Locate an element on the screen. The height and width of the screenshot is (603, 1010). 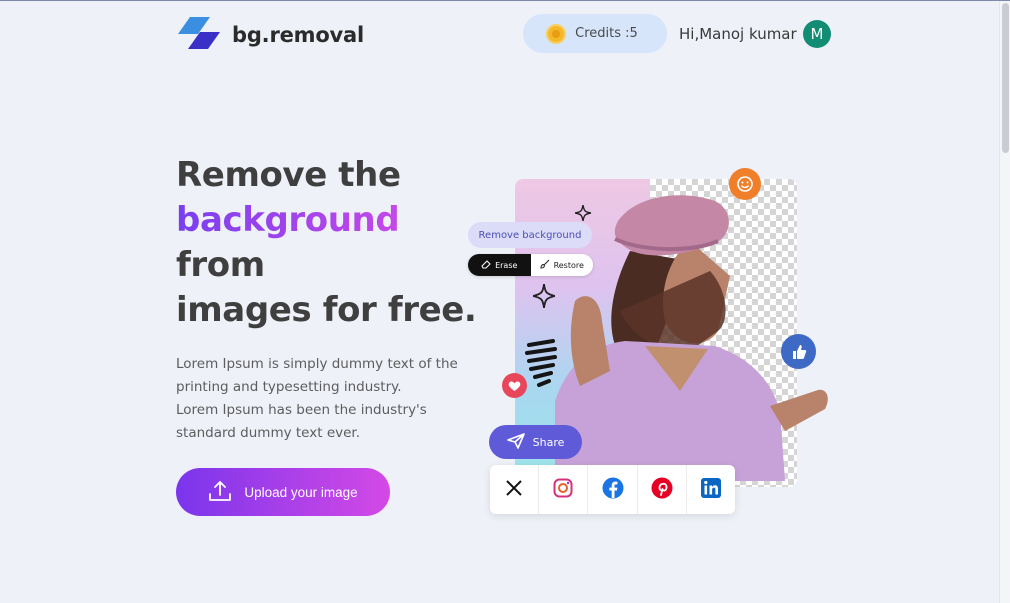
upload-button: Upload your image is located at coordinates (283, 492).